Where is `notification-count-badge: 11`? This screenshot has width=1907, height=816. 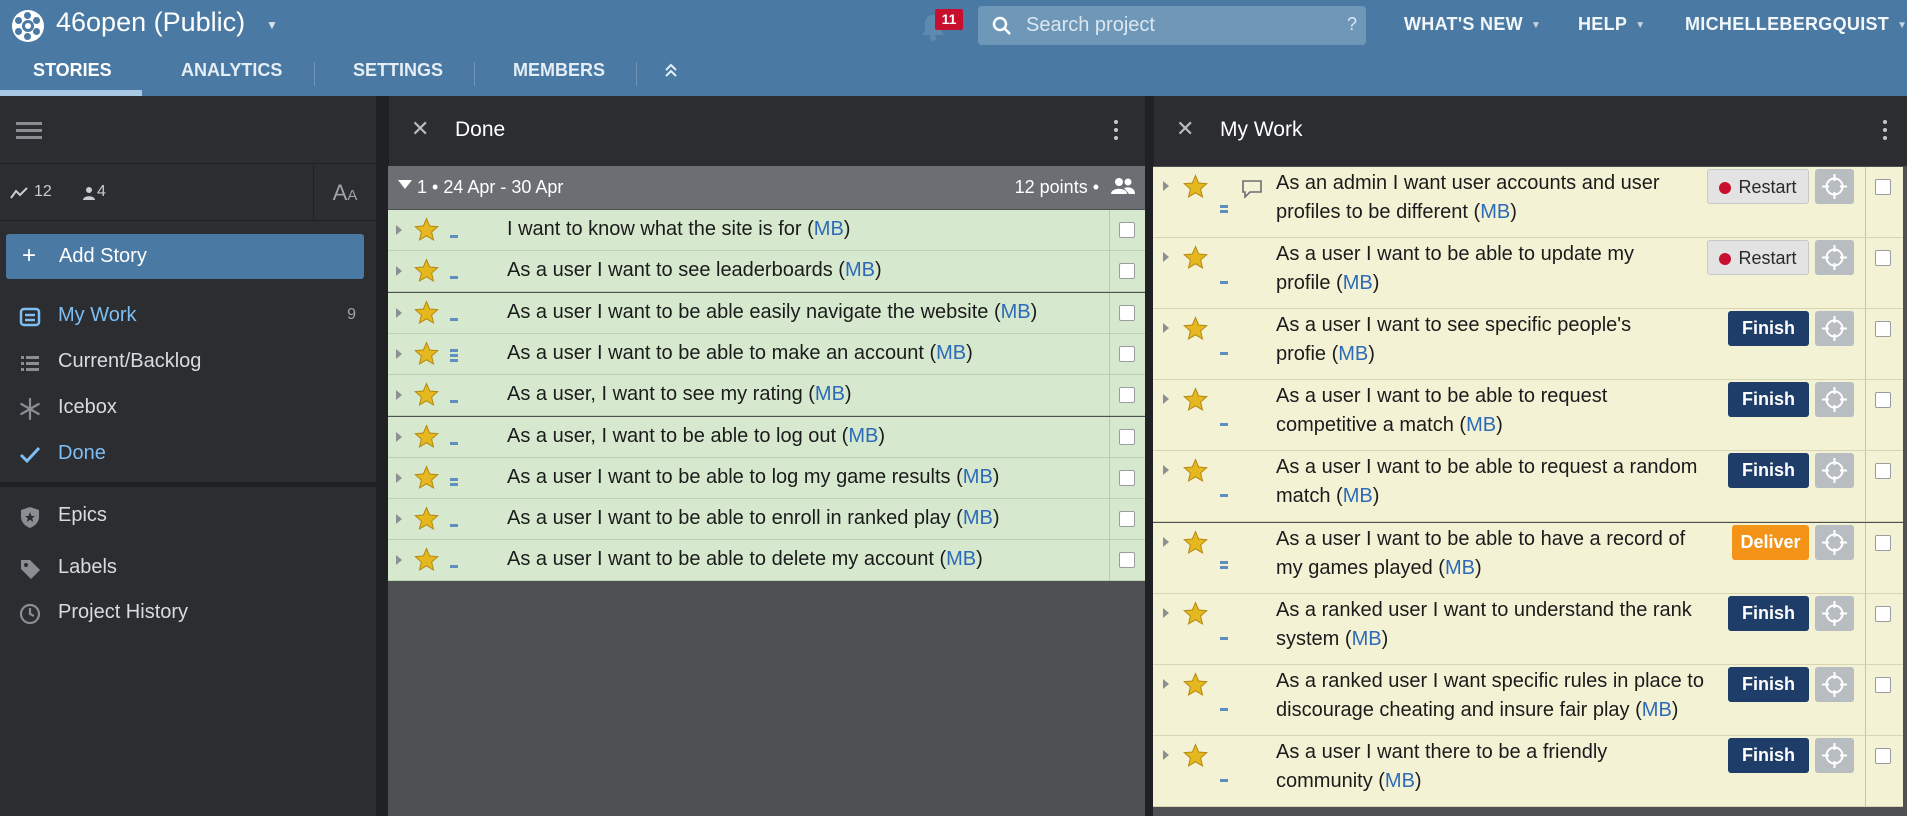 notification-count-badge: 11 is located at coordinates (949, 19).